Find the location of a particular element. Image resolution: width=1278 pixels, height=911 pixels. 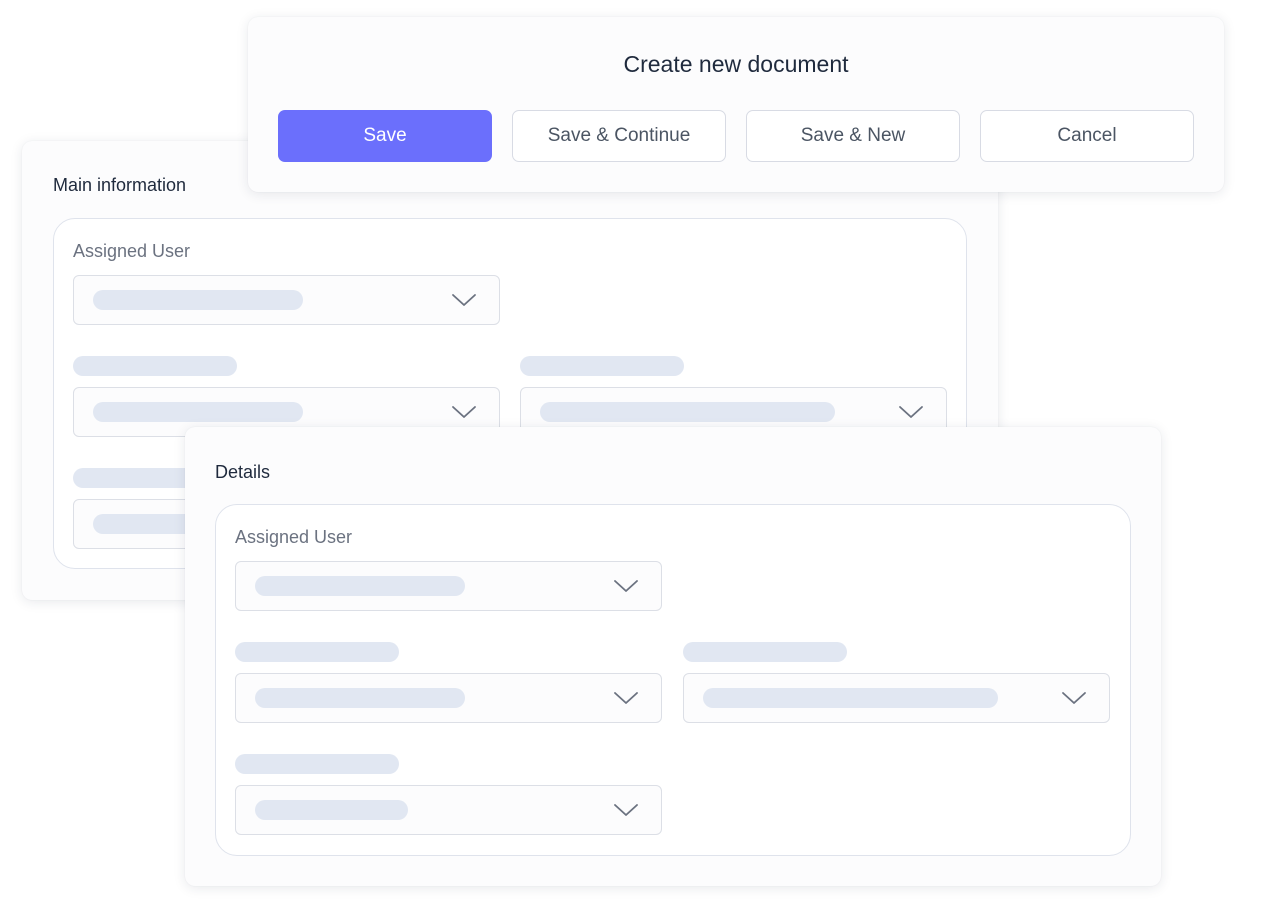

save-and-new-button: Save & New is located at coordinates (853, 136).